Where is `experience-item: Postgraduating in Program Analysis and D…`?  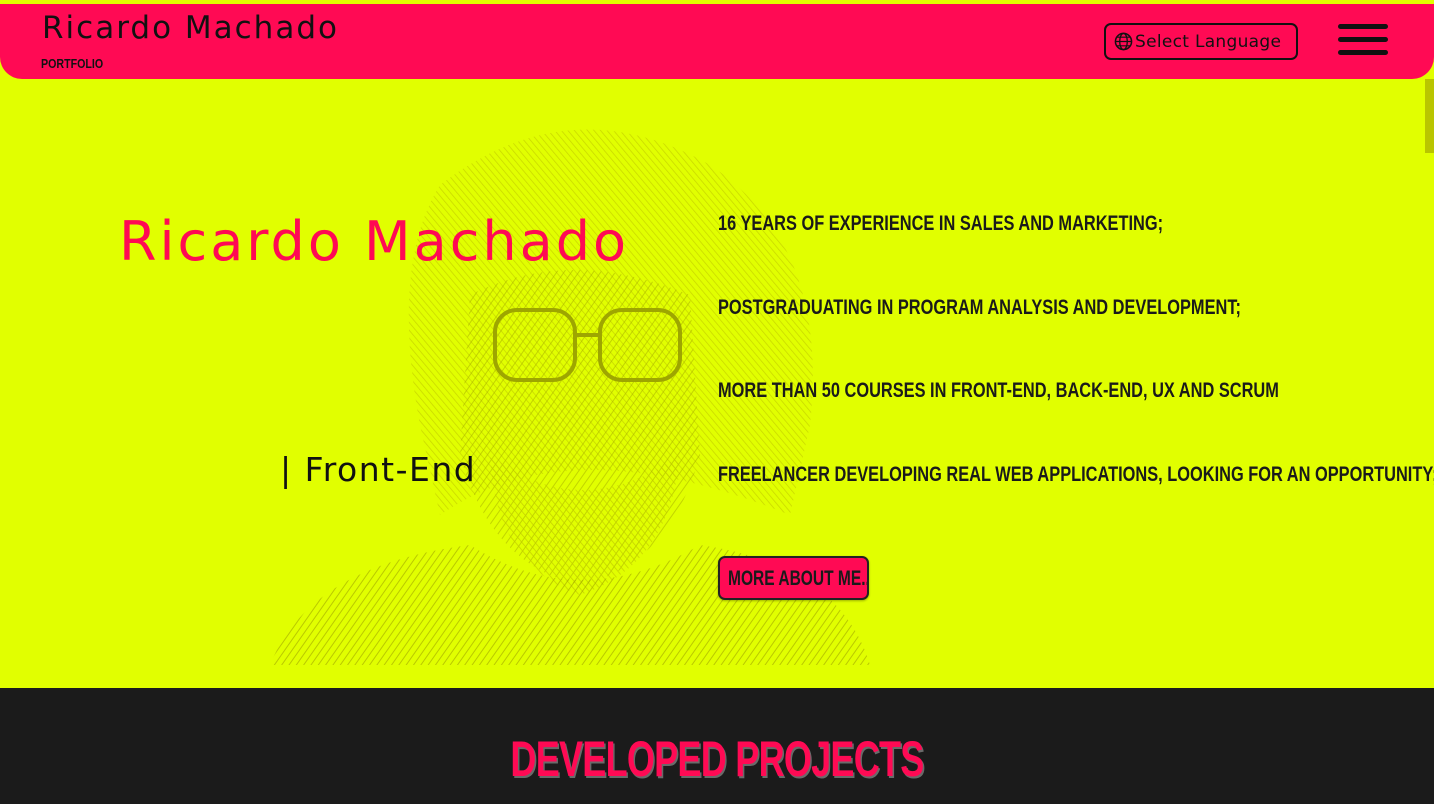 experience-item: Postgraduating in Program Analysis and D… is located at coordinates (979, 307).